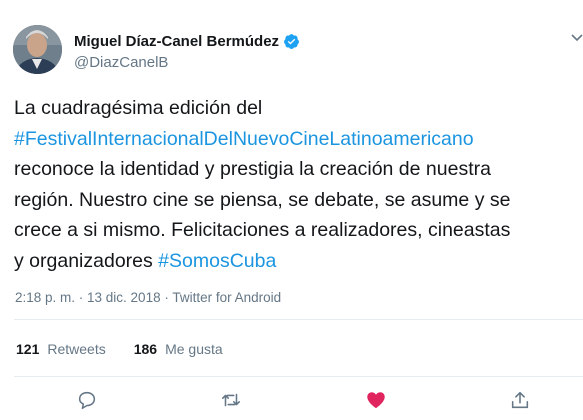  Describe the element at coordinates (291, 41) in the screenshot. I see `verified-badge-icon` at that location.